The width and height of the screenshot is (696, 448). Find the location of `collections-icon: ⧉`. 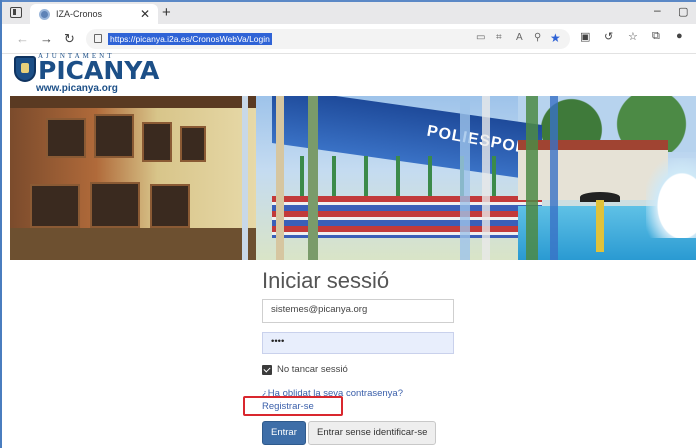

collections-icon: ⧉ is located at coordinates (656, 36).